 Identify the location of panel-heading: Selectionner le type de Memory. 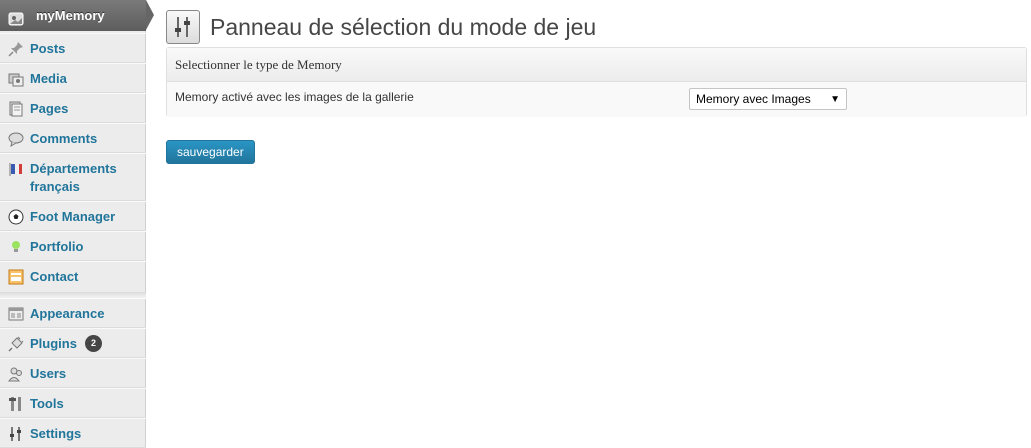
(596, 65).